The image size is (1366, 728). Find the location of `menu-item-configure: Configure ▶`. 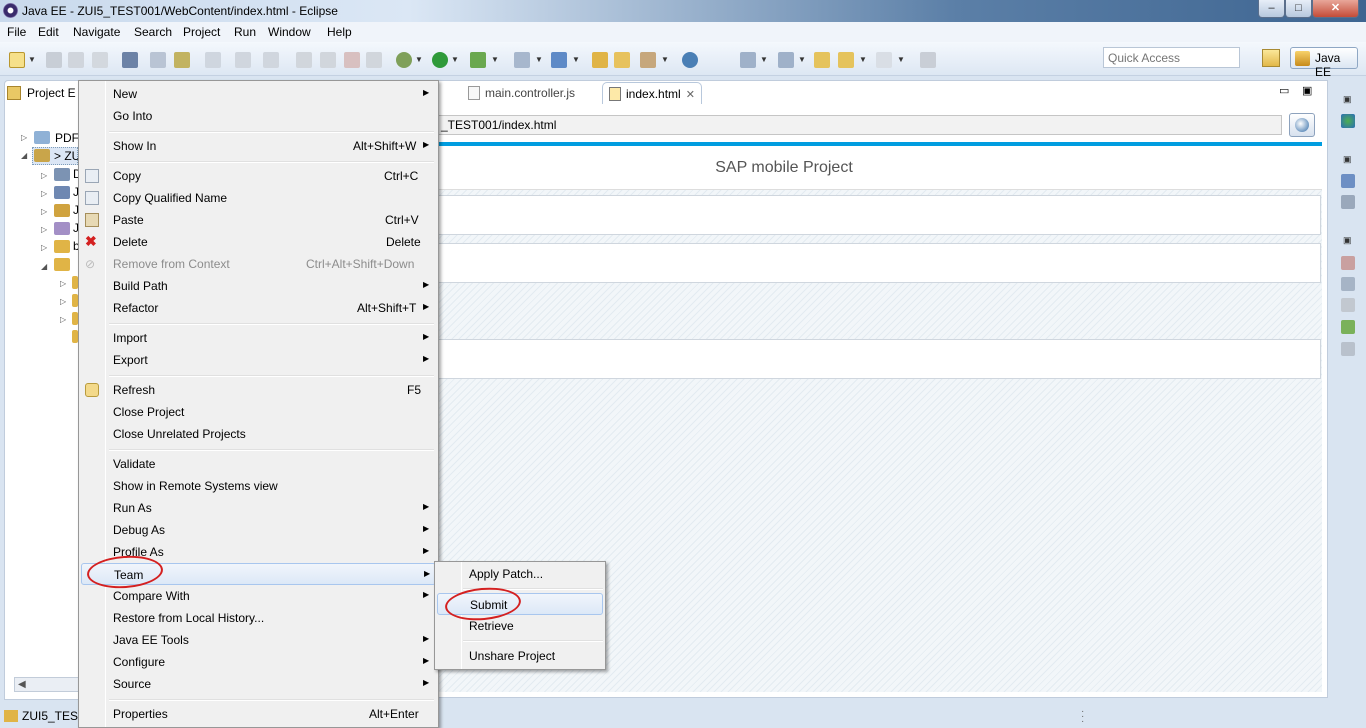

menu-item-configure: Configure ▶ is located at coordinates (258, 662).